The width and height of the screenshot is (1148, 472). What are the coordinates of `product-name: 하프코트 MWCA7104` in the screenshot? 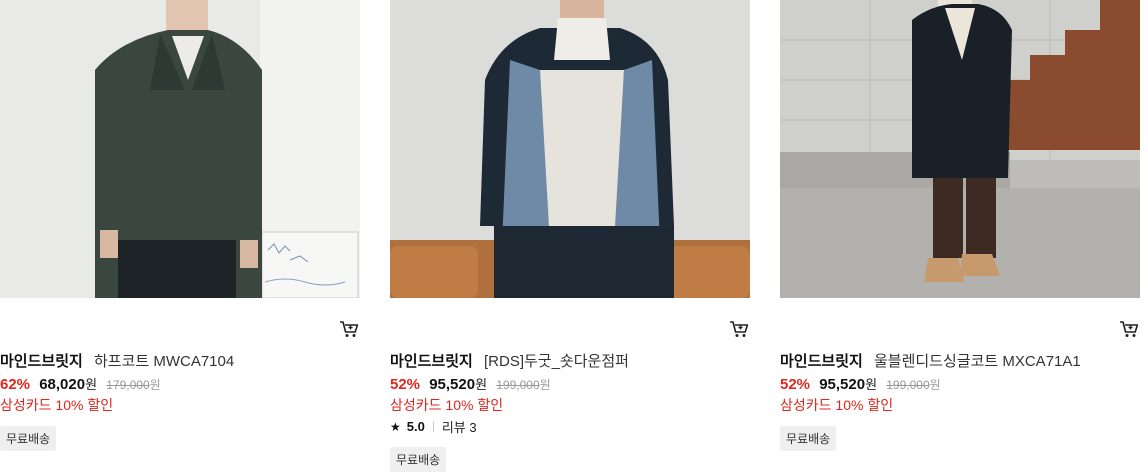 It's located at (164, 361).